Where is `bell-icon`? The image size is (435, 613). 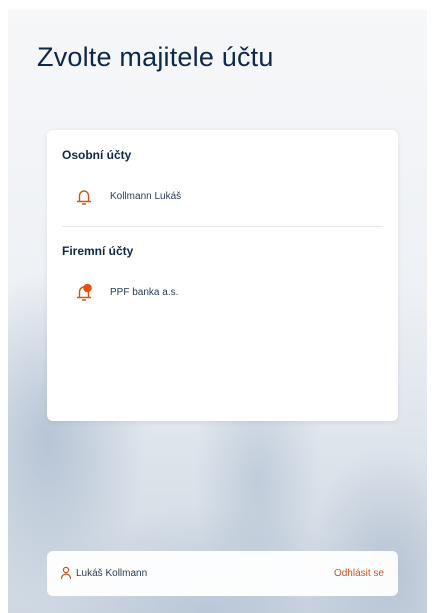 bell-icon is located at coordinates (84, 197).